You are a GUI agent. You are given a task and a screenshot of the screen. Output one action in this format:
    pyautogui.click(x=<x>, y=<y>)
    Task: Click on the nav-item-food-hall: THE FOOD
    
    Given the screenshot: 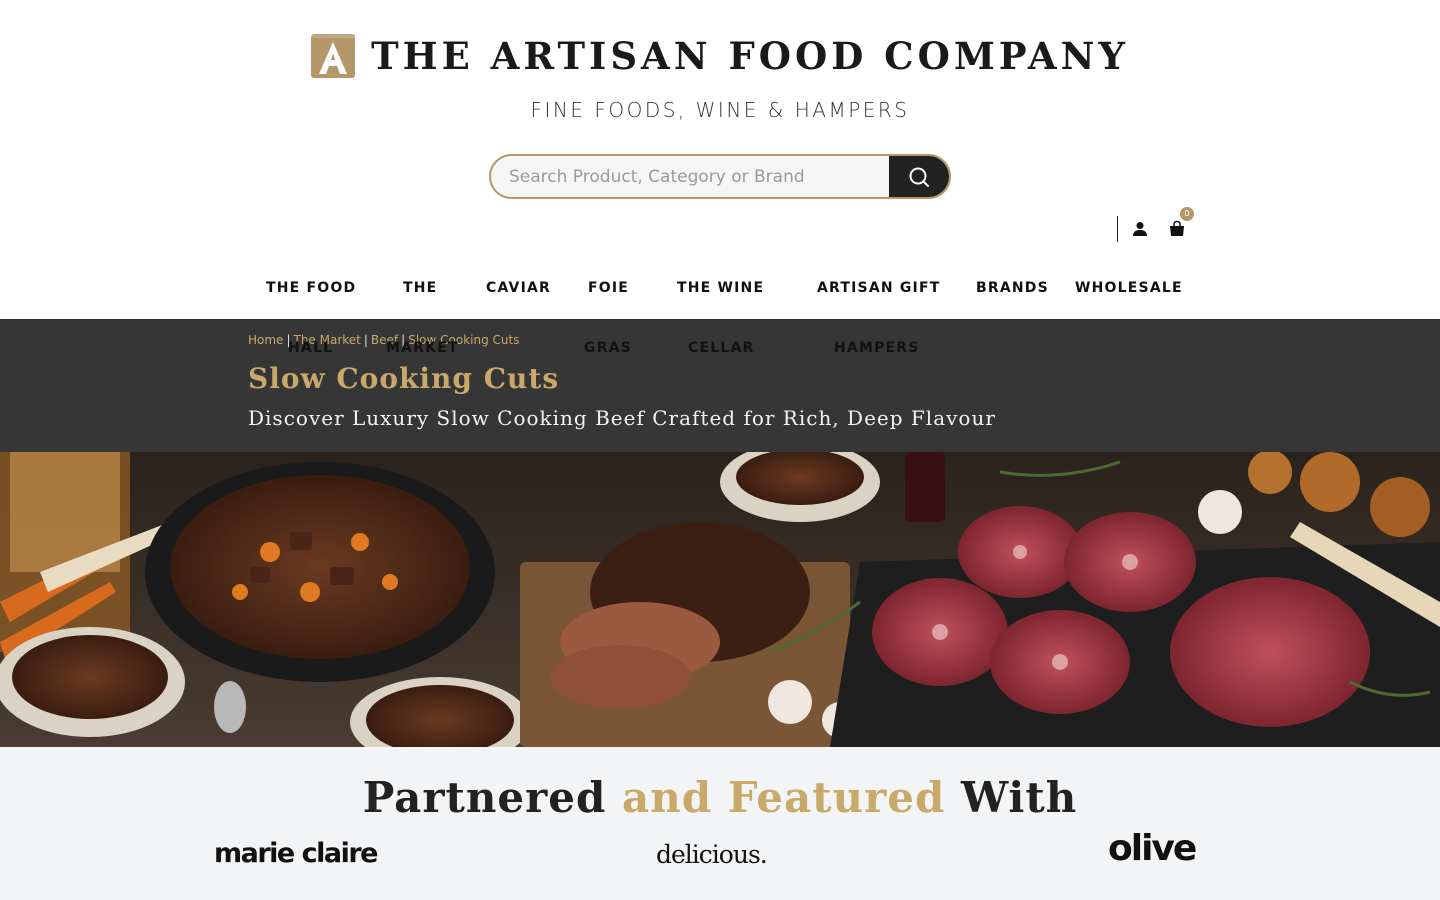 What is the action you would take?
    pyautogui.click(x=311, y=288)
    